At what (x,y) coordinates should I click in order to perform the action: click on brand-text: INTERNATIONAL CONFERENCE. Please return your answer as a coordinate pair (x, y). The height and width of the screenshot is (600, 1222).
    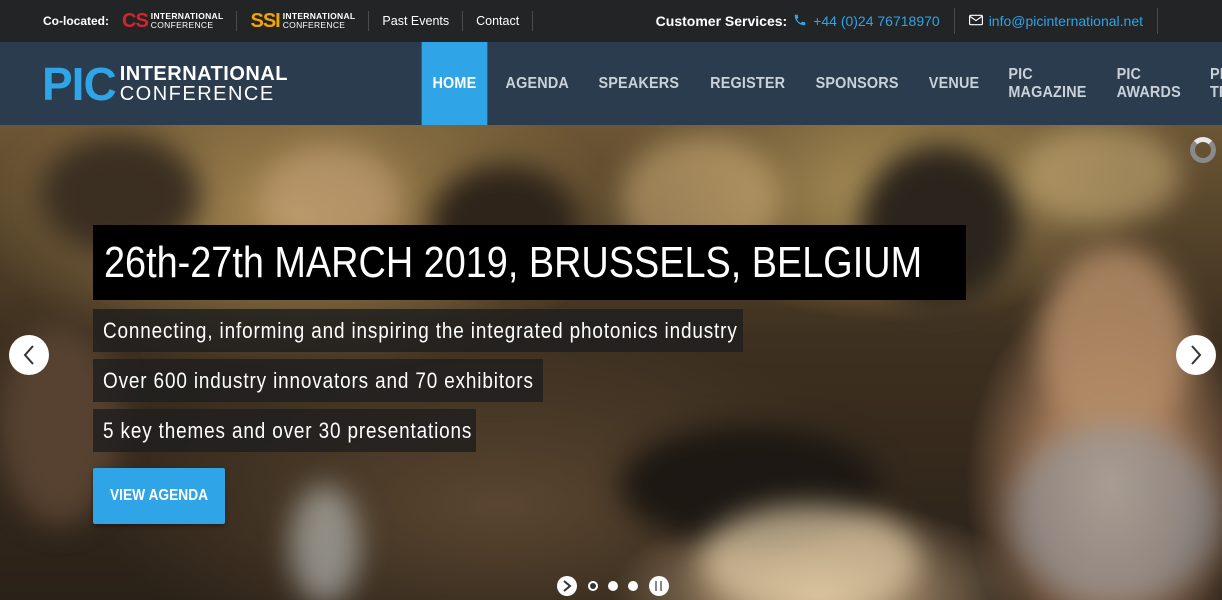
    Looking at the image, I should click on (204, 84).